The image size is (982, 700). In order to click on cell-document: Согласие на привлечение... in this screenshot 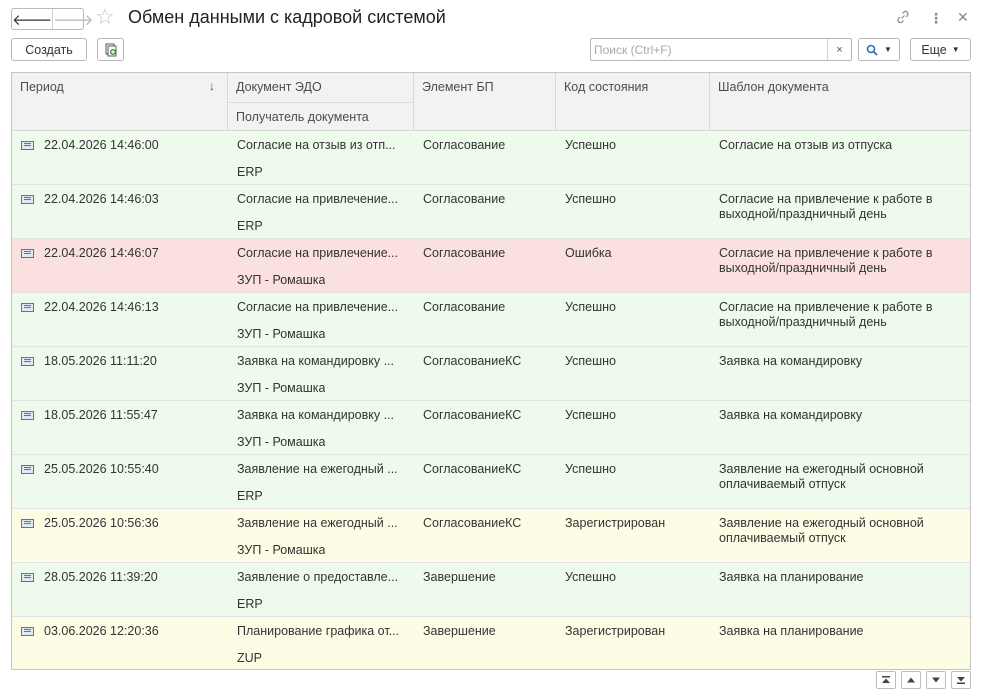, I will do `click(318, 307)`.